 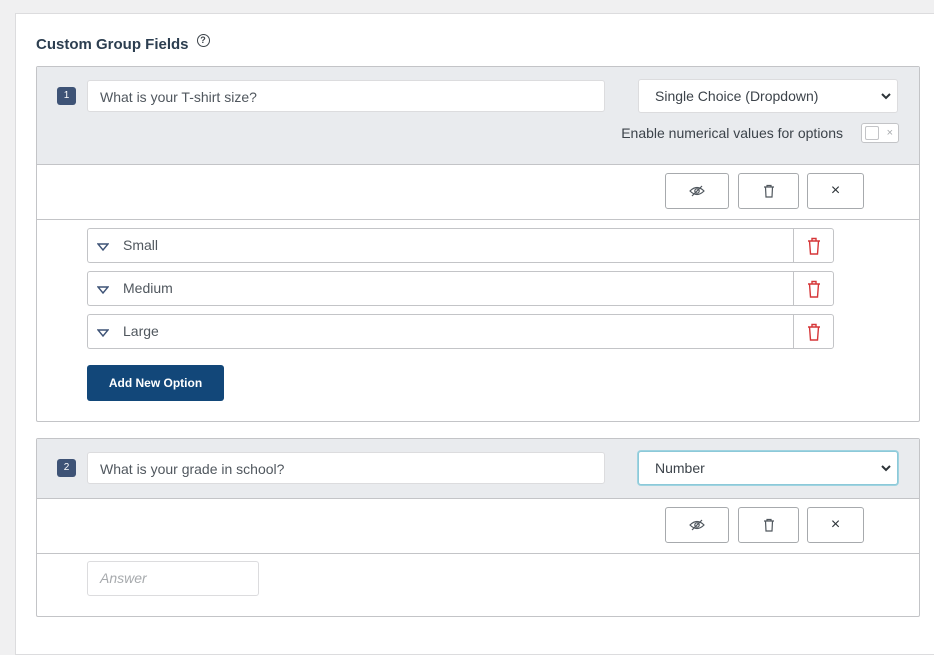 I want to click on field-header: 2 What is your grade in school? Number, so click(x=478, y=469).